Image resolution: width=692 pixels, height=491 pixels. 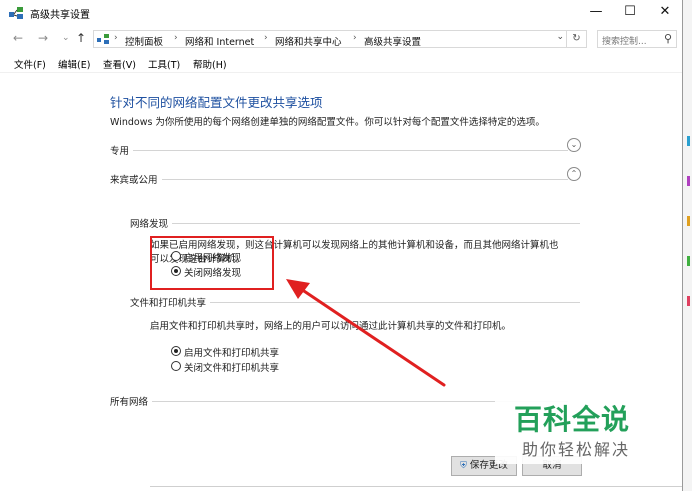 I want to click on radio-label: 关闭文件和打印机共享, so click(x=231, y=367).